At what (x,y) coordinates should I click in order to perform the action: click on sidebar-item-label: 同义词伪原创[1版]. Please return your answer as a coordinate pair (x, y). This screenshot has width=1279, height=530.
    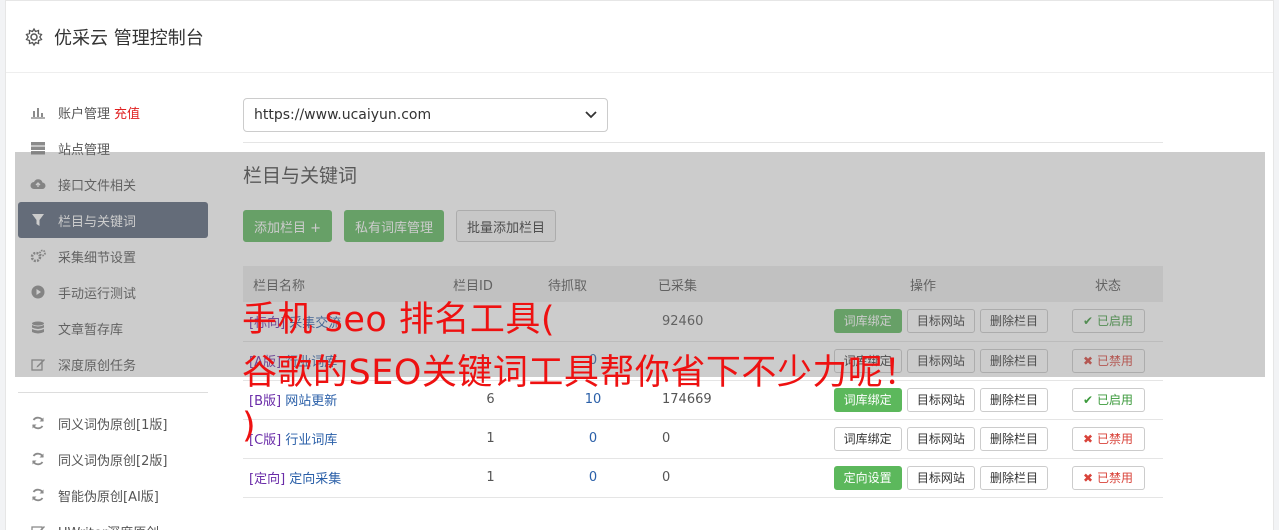
    Looking at the image, I should click on (113, 425).